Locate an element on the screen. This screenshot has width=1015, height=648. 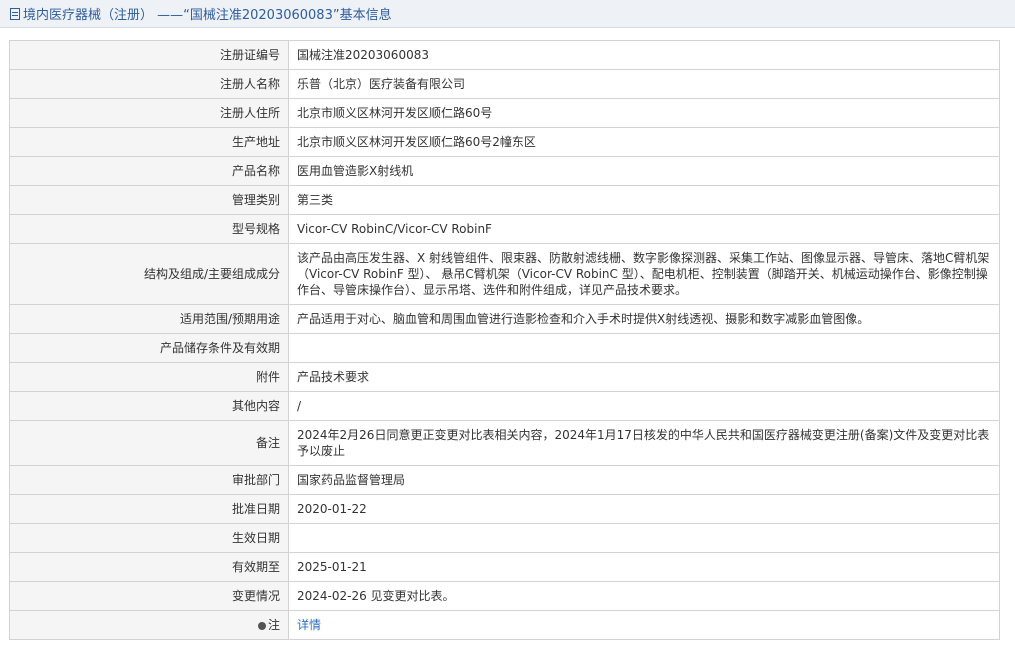
row-label: 变更情况 is located at coordinates (149, 596).